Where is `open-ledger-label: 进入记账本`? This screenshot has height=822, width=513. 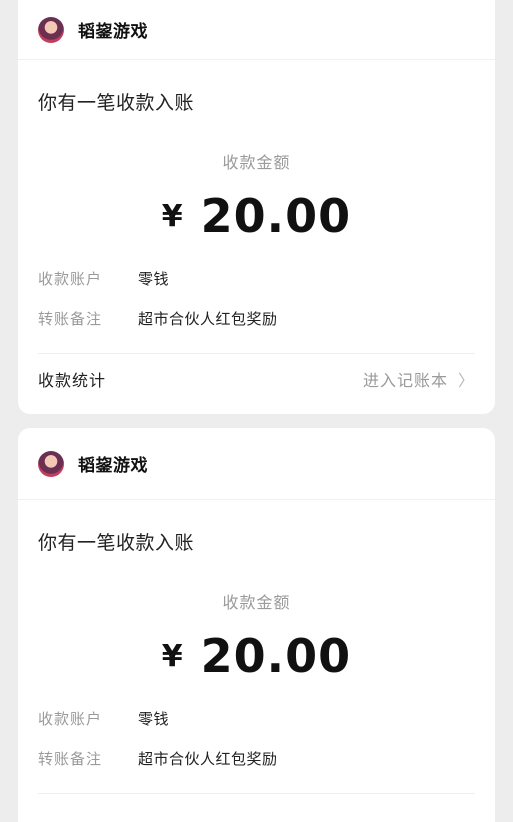
open-ledger-label: 进入记账本 is located at coordinates (405, 380).